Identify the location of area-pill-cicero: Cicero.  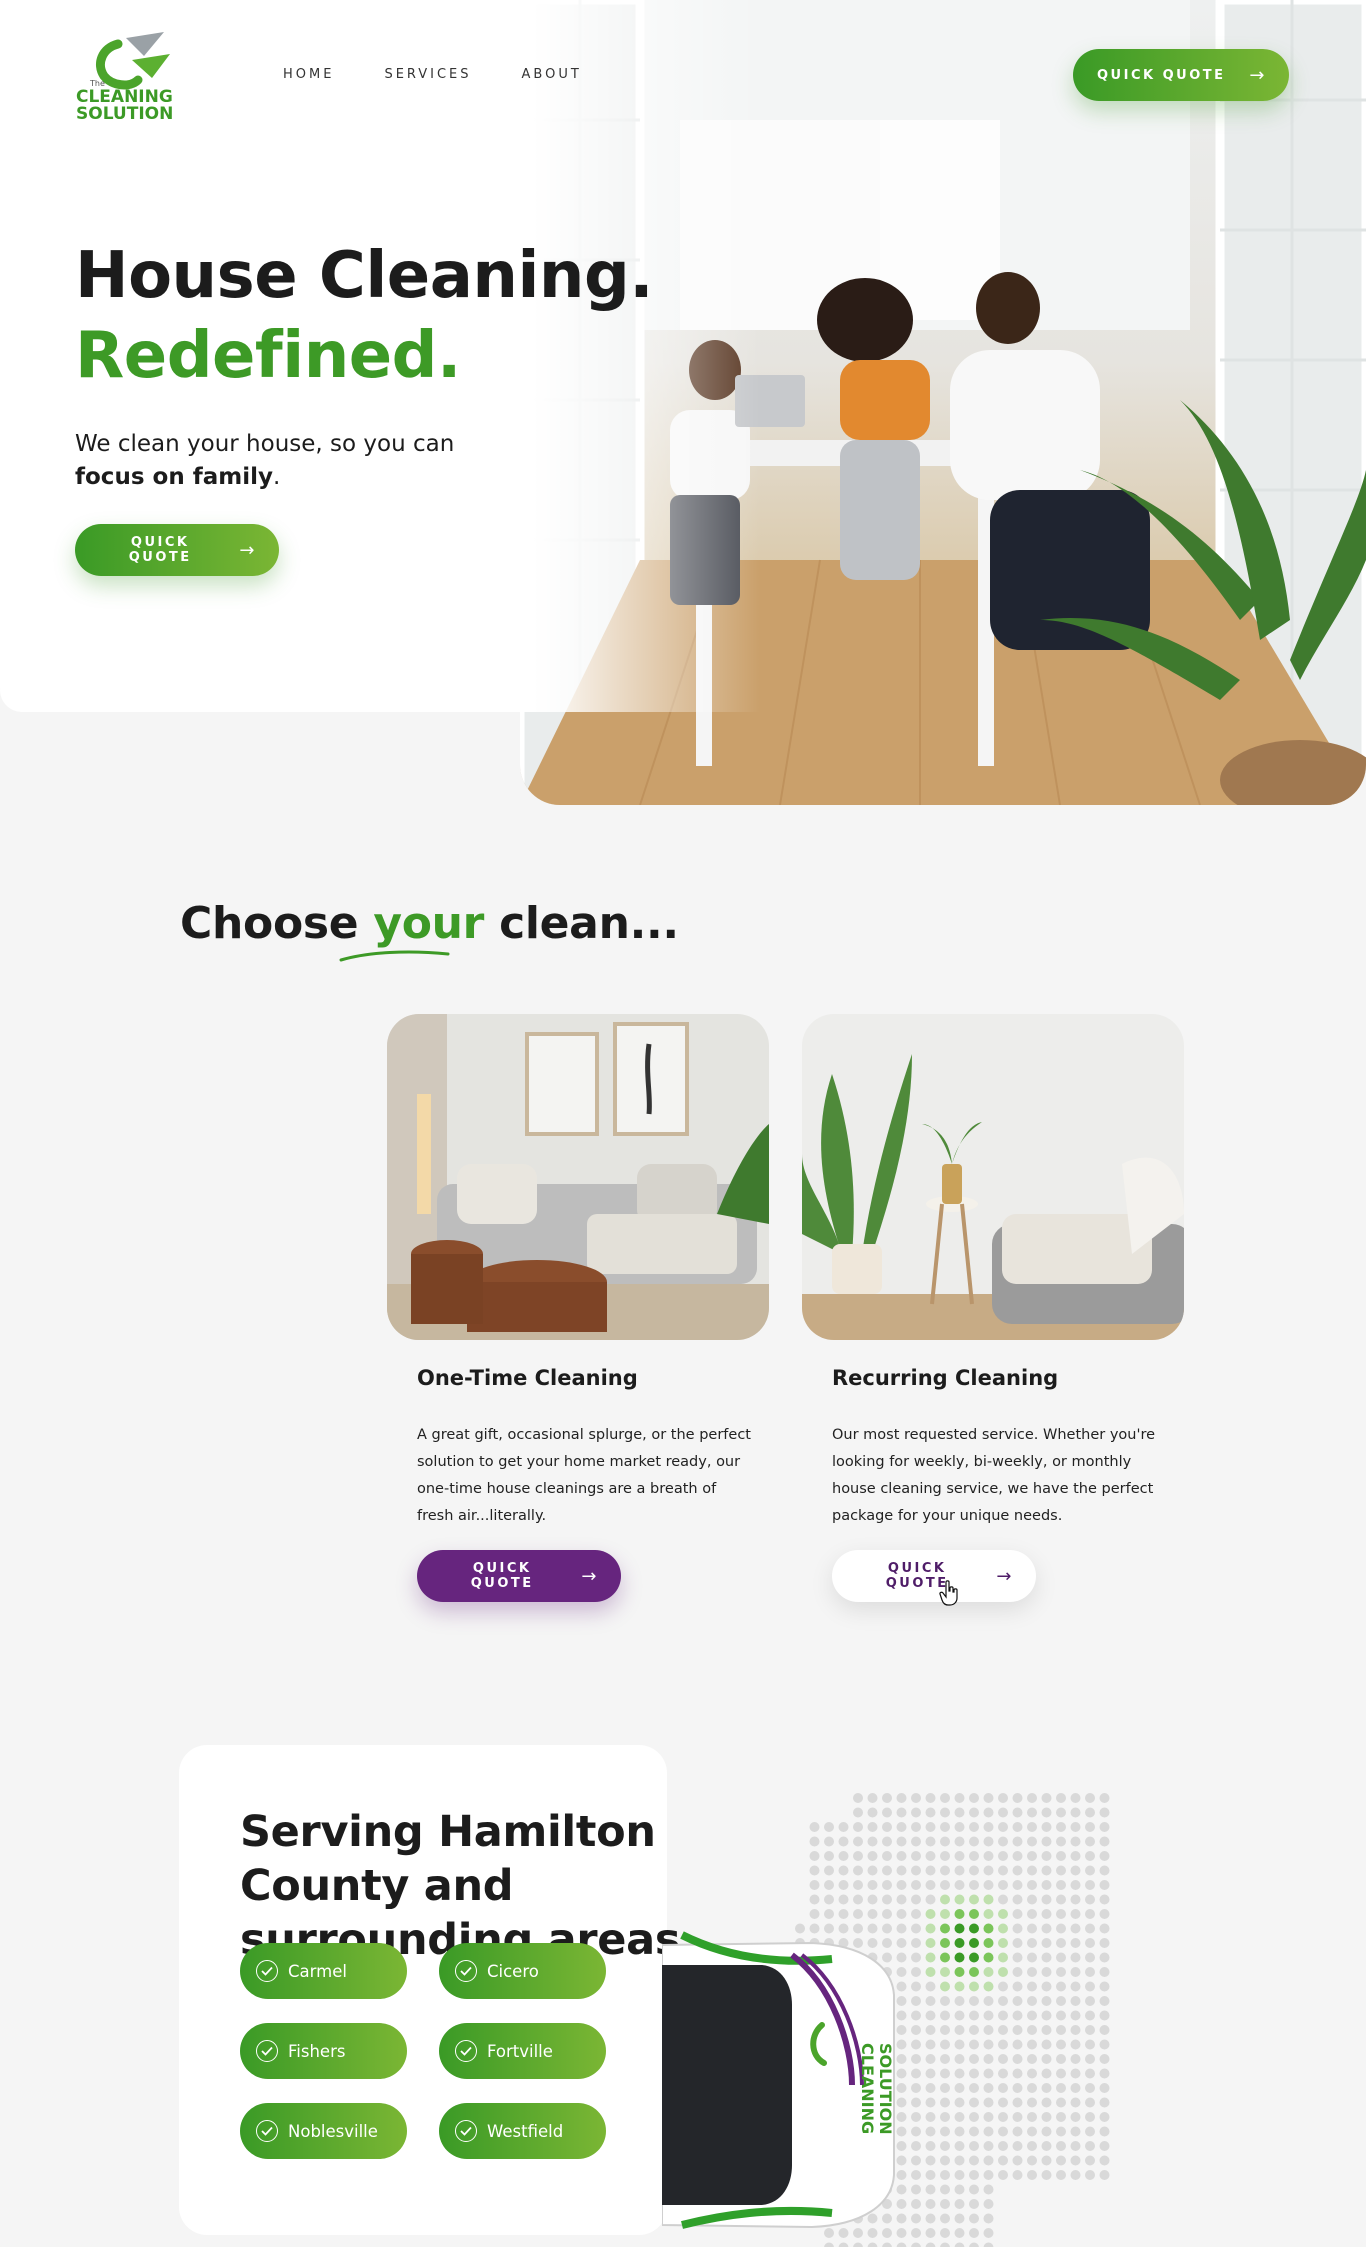
(522, 1971).